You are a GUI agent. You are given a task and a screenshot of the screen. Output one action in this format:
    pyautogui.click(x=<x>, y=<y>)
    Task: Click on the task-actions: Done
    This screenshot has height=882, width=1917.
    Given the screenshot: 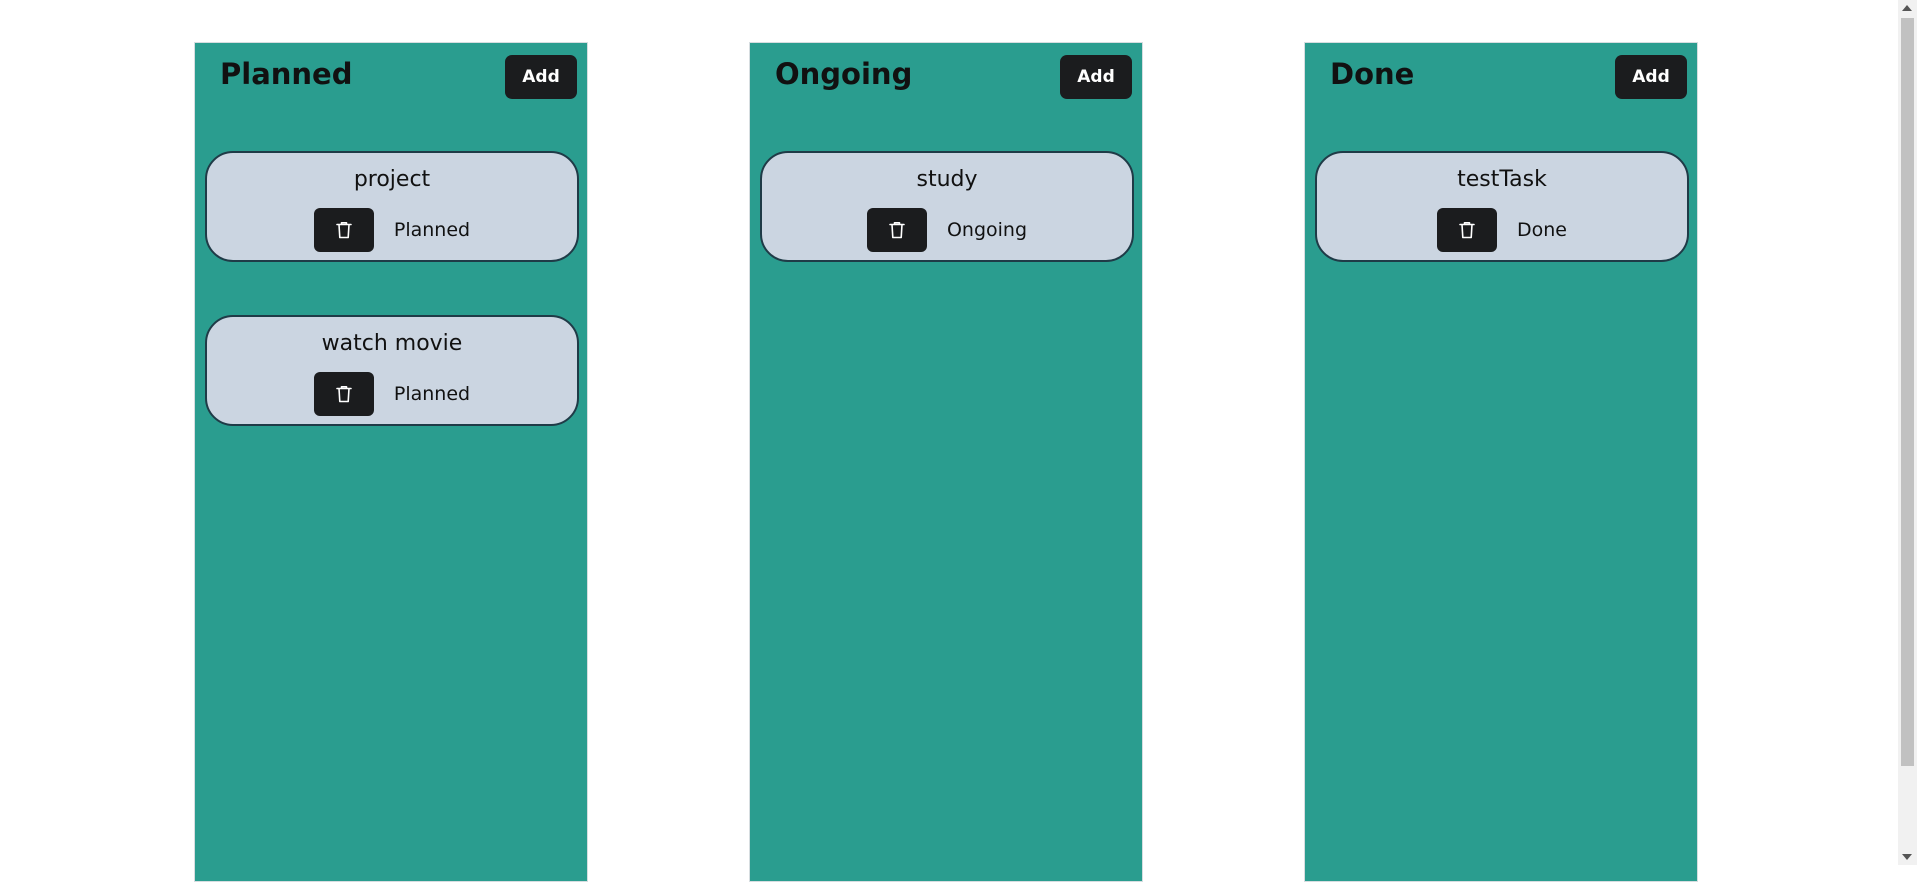 What is the action you would take?
    pyautogui.click(x=1502, y=230)
    